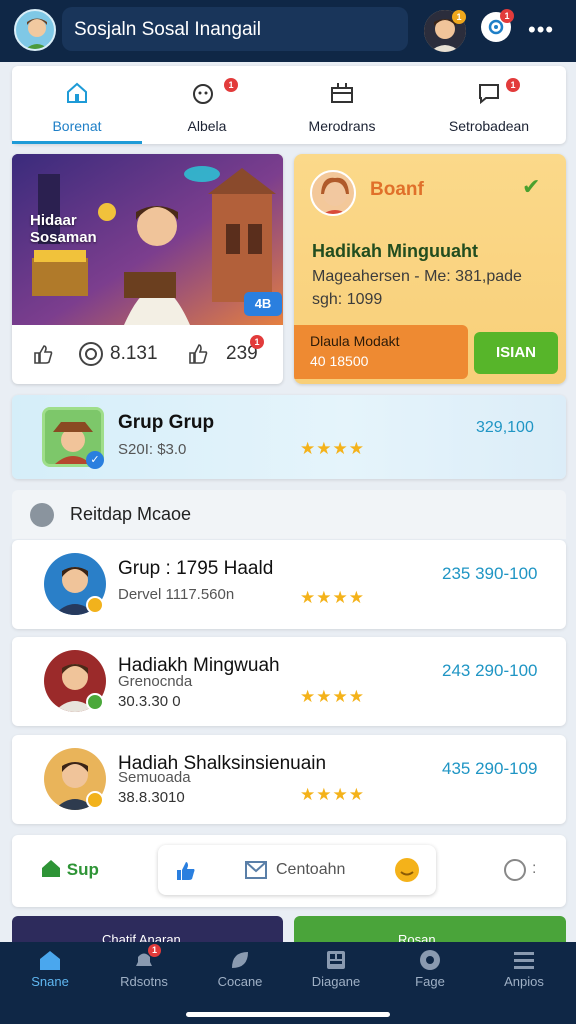 The height and width of the screenshot is (1024, 576). What do you see at coordinates (63, 229) in the screenshot?
I see `post-image-caption: Hidaar Sosaman` at bounding box center [63, 229].